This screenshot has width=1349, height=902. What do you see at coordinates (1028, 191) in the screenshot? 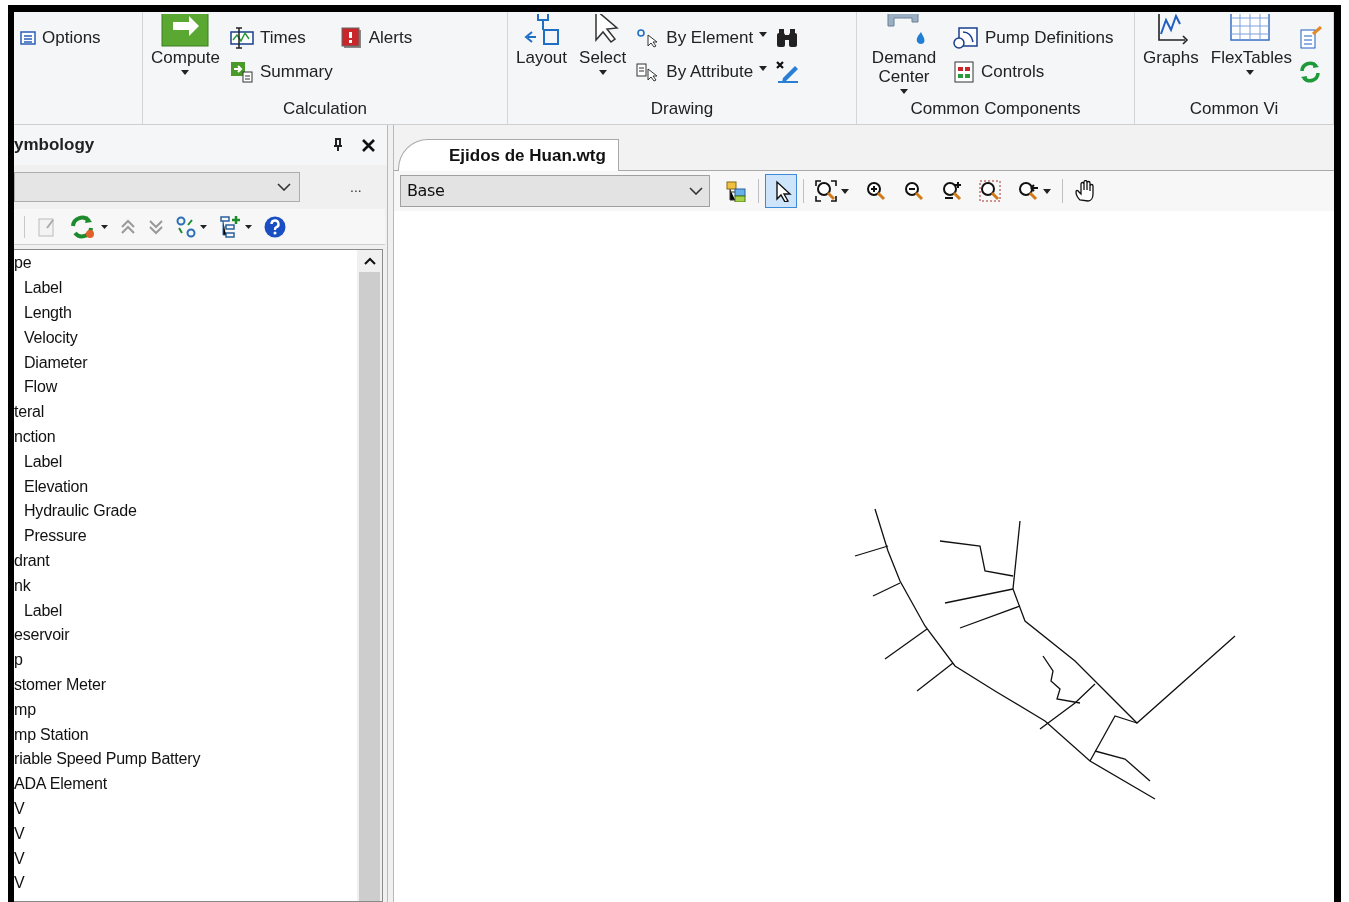
I see `zoom-previous-icon` at bounding box center [1028, 191].